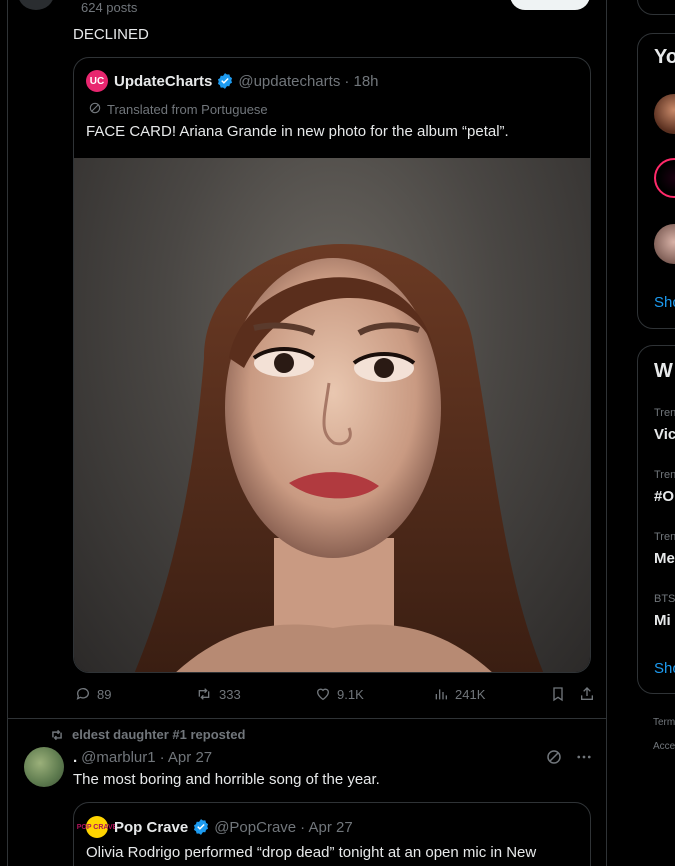  Describe the element at coordinates (109, 7) in the screenshot. I see `posts-count: 624 posts` at that location.